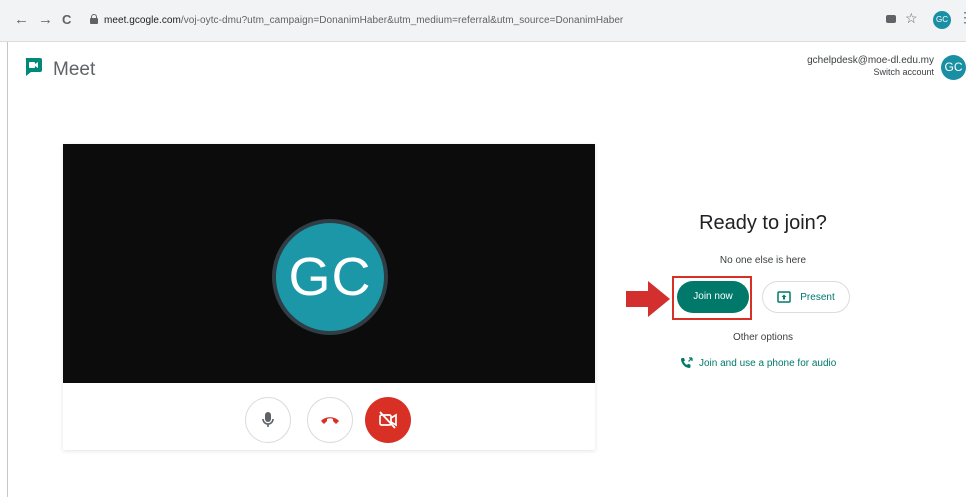 This screenshot has height=497, width=966. Describe the element at coordinates (942, 20) in the screenshot. I see `browser-profile-avatar: GC` at that location.